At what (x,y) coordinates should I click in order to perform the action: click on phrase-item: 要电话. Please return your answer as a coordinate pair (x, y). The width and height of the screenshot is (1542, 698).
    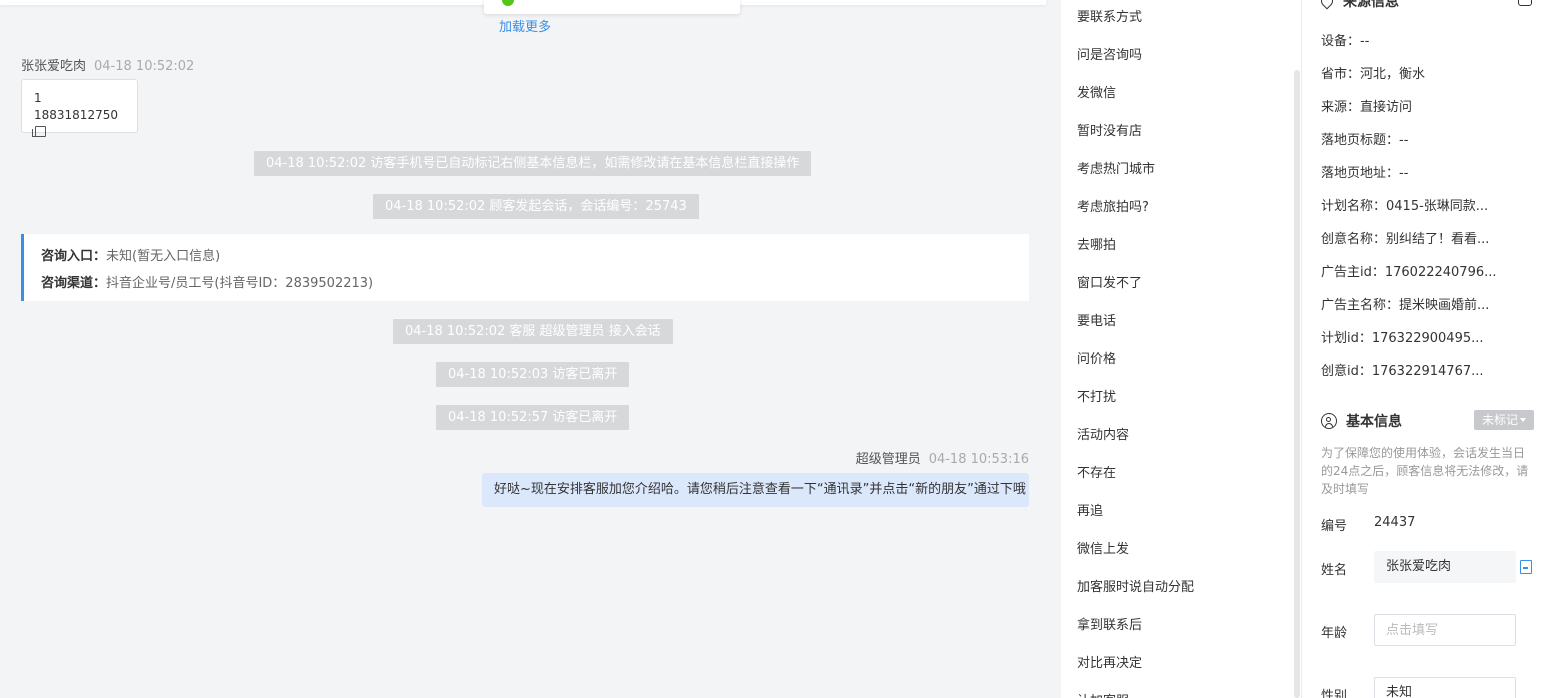
    Looking at the image, I should click on (1096, 319).